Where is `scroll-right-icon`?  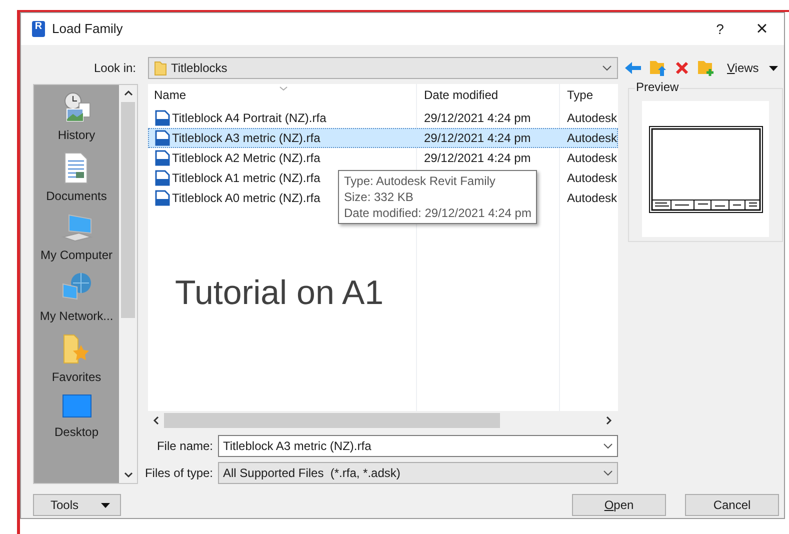 scroll-right-icon is located at coordinates (609, 420).